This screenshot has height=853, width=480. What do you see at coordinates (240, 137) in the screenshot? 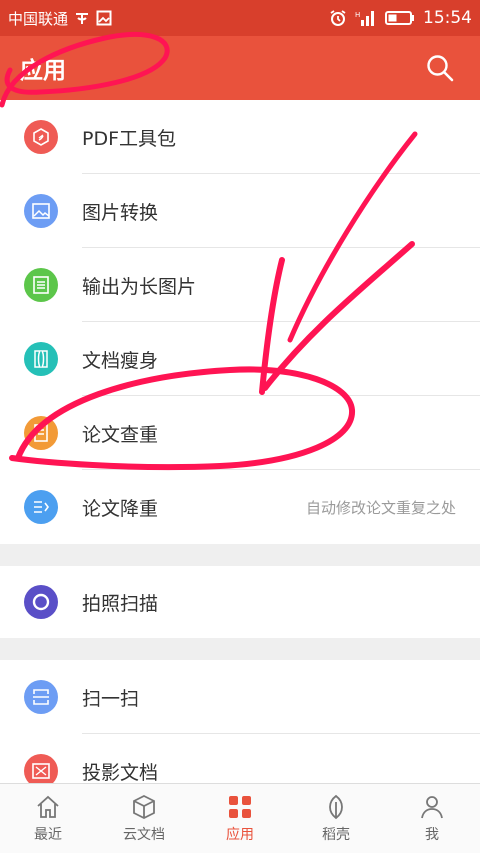
I see `list-item-pdf-toolkit: PDF工具包` at bounding box center [240, 137].